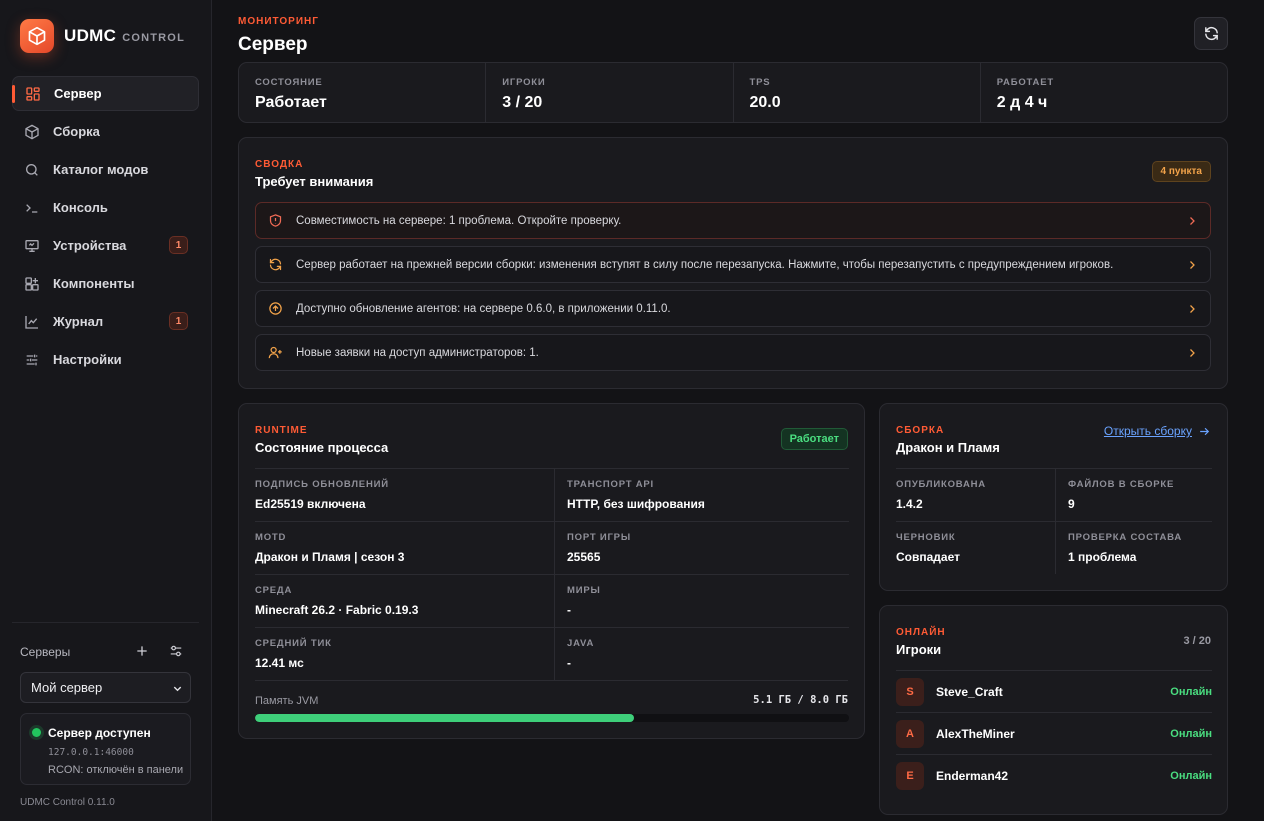  I want to click on sidebar-item-log: Журнал 1, so click(105, 321).